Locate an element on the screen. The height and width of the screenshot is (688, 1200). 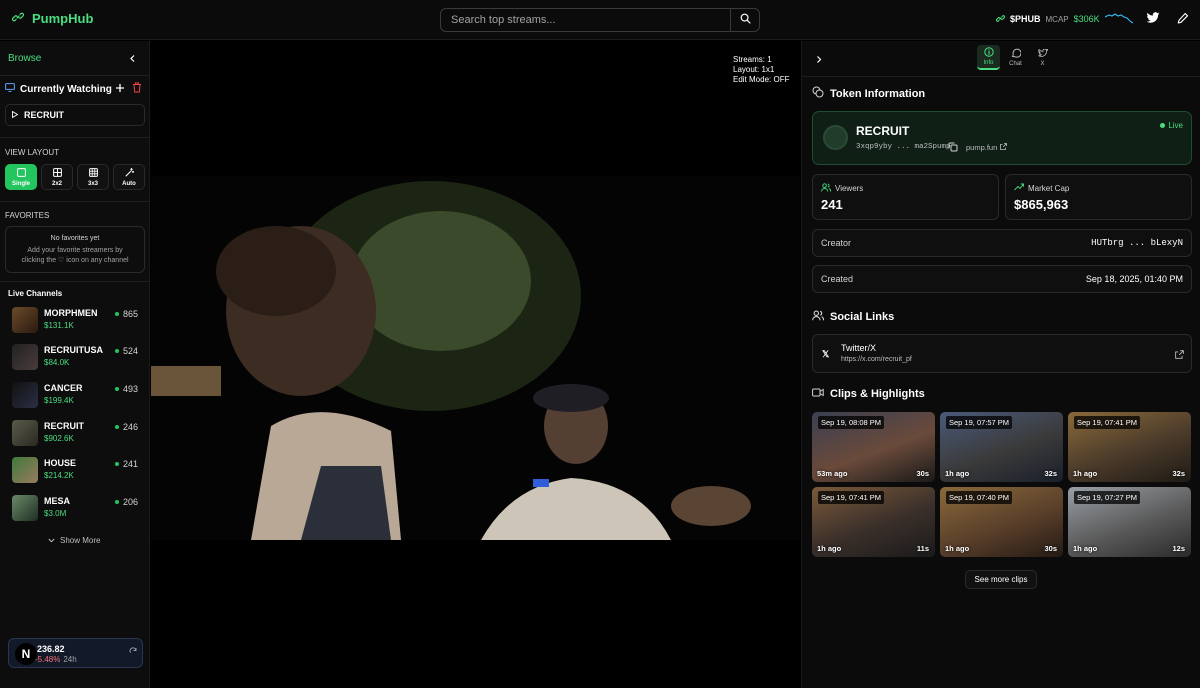
token-summary: $PHUB MCAP $306K is located at coordinates (1064, 19).